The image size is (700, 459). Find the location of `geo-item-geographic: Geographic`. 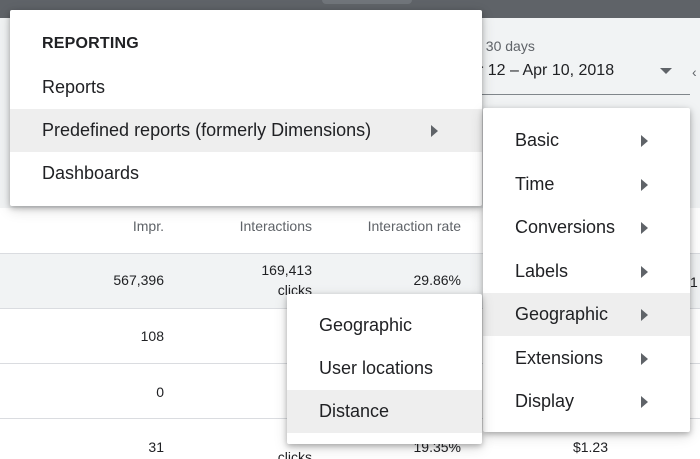

geo-item-geographic: Geographic is located at coordinates (384, 325).